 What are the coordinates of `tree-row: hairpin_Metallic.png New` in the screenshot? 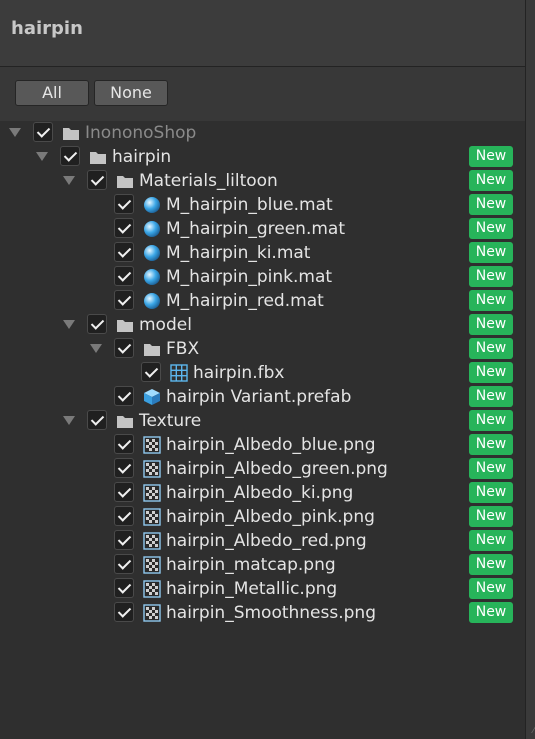 It's located at (262, 589).